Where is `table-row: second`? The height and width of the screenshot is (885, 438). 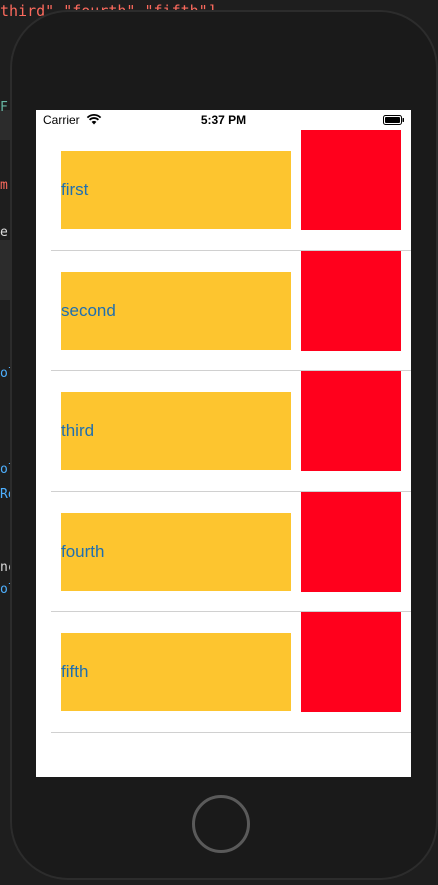
table-row: second is located at coordinates (223, 310).